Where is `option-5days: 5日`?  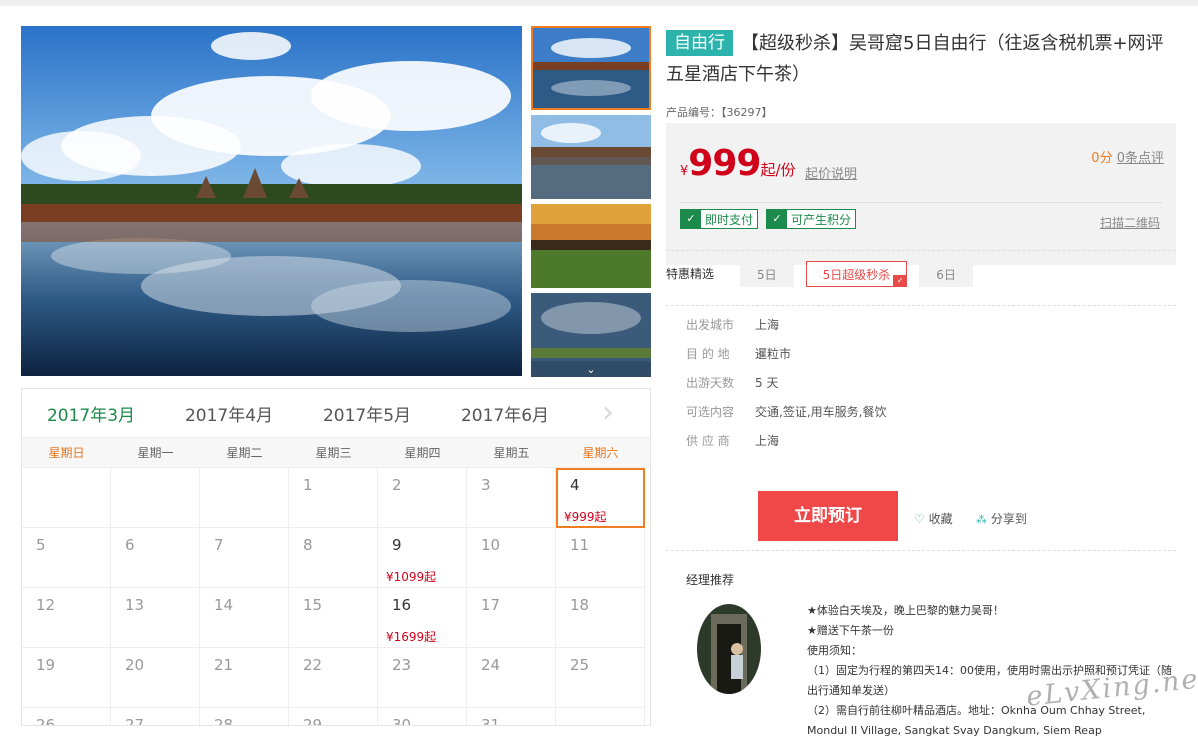 option-5days: 5日 is located at coordinates (767, 274).